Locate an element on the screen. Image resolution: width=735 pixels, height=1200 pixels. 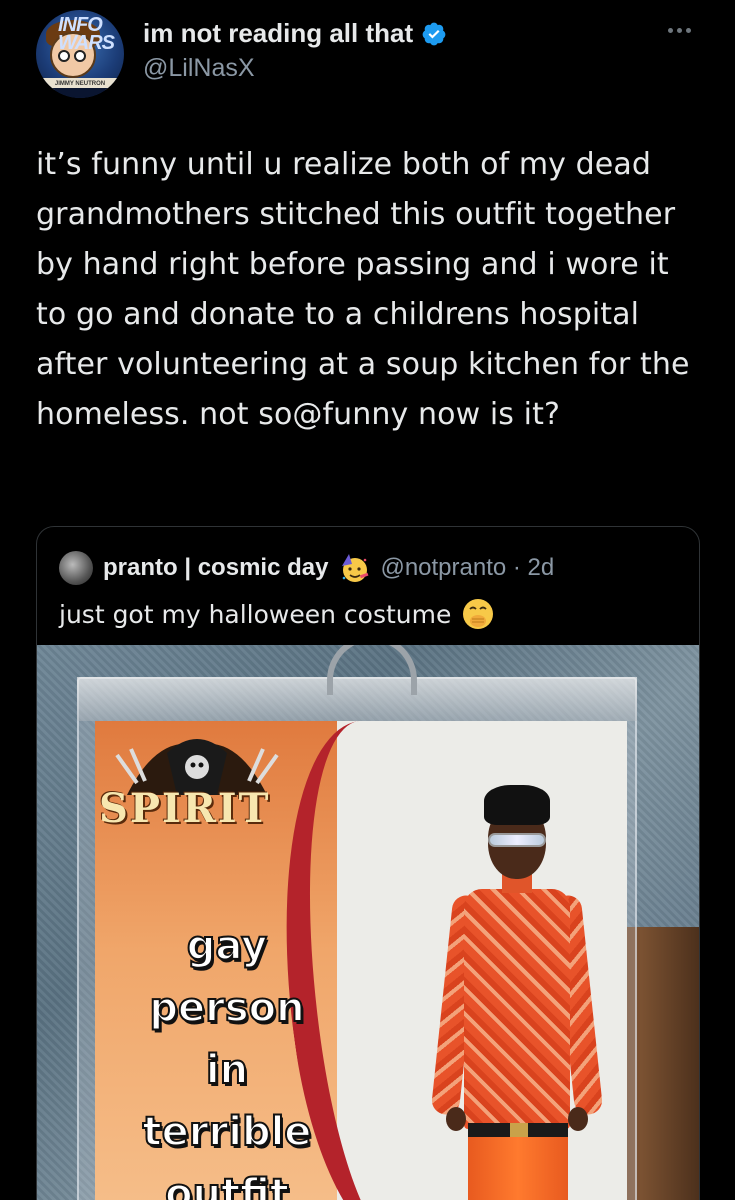
model-pants is located at coordinates (518, 1168).